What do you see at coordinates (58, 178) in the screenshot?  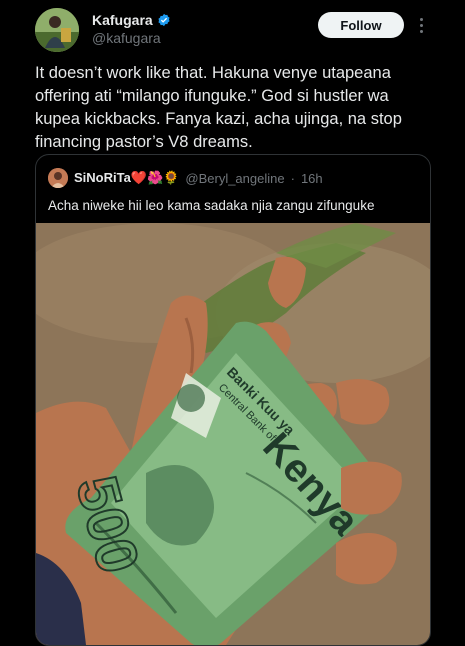 I see `quoted-author-avatar` at bounding box center [58, 178].